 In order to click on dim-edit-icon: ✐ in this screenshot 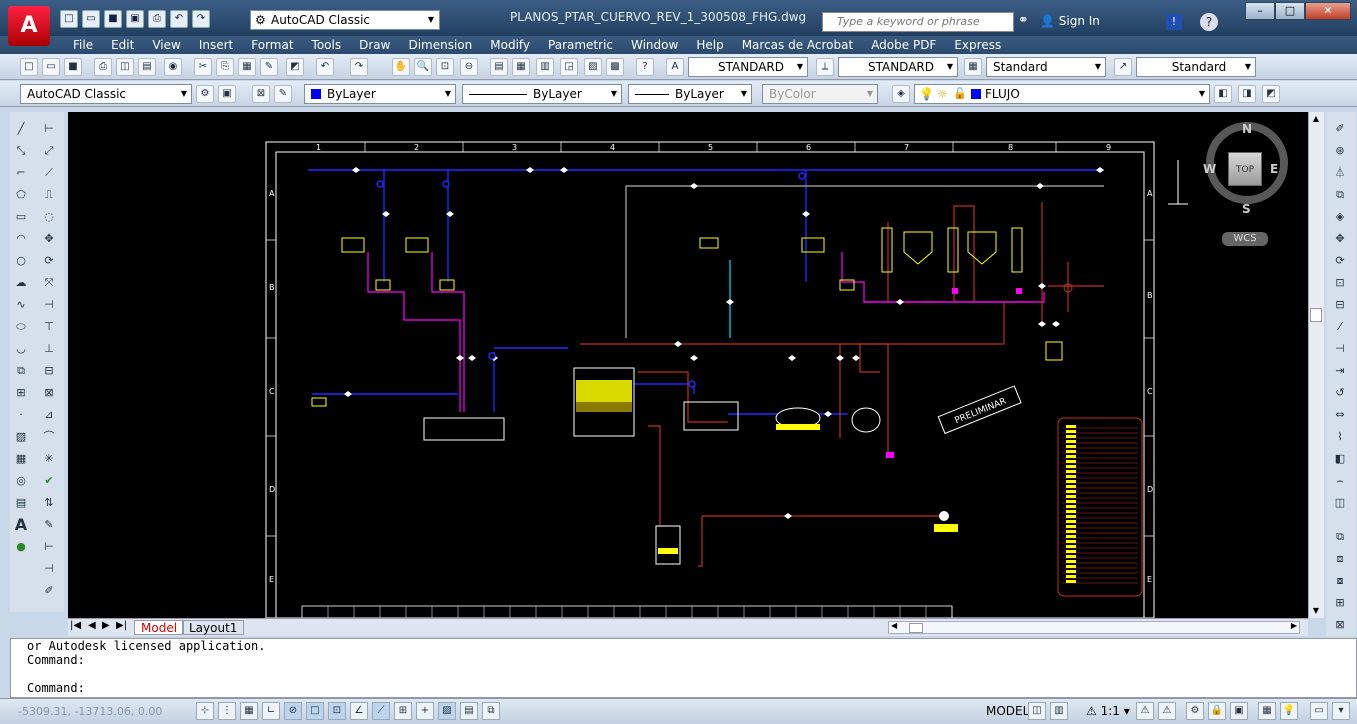, I will do `click(49, 591)`.